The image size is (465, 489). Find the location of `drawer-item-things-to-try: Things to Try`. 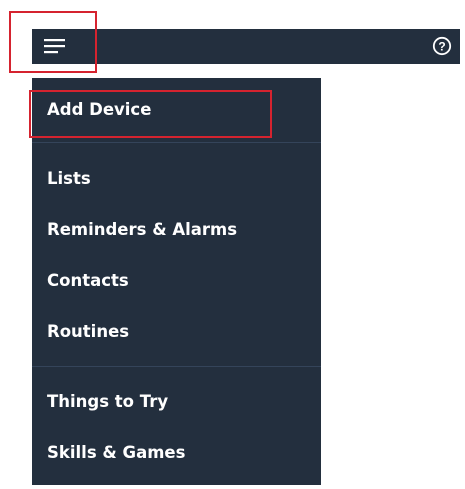

drawer-item-things-to-try: Things to Try is located at coordinates (177, 402).